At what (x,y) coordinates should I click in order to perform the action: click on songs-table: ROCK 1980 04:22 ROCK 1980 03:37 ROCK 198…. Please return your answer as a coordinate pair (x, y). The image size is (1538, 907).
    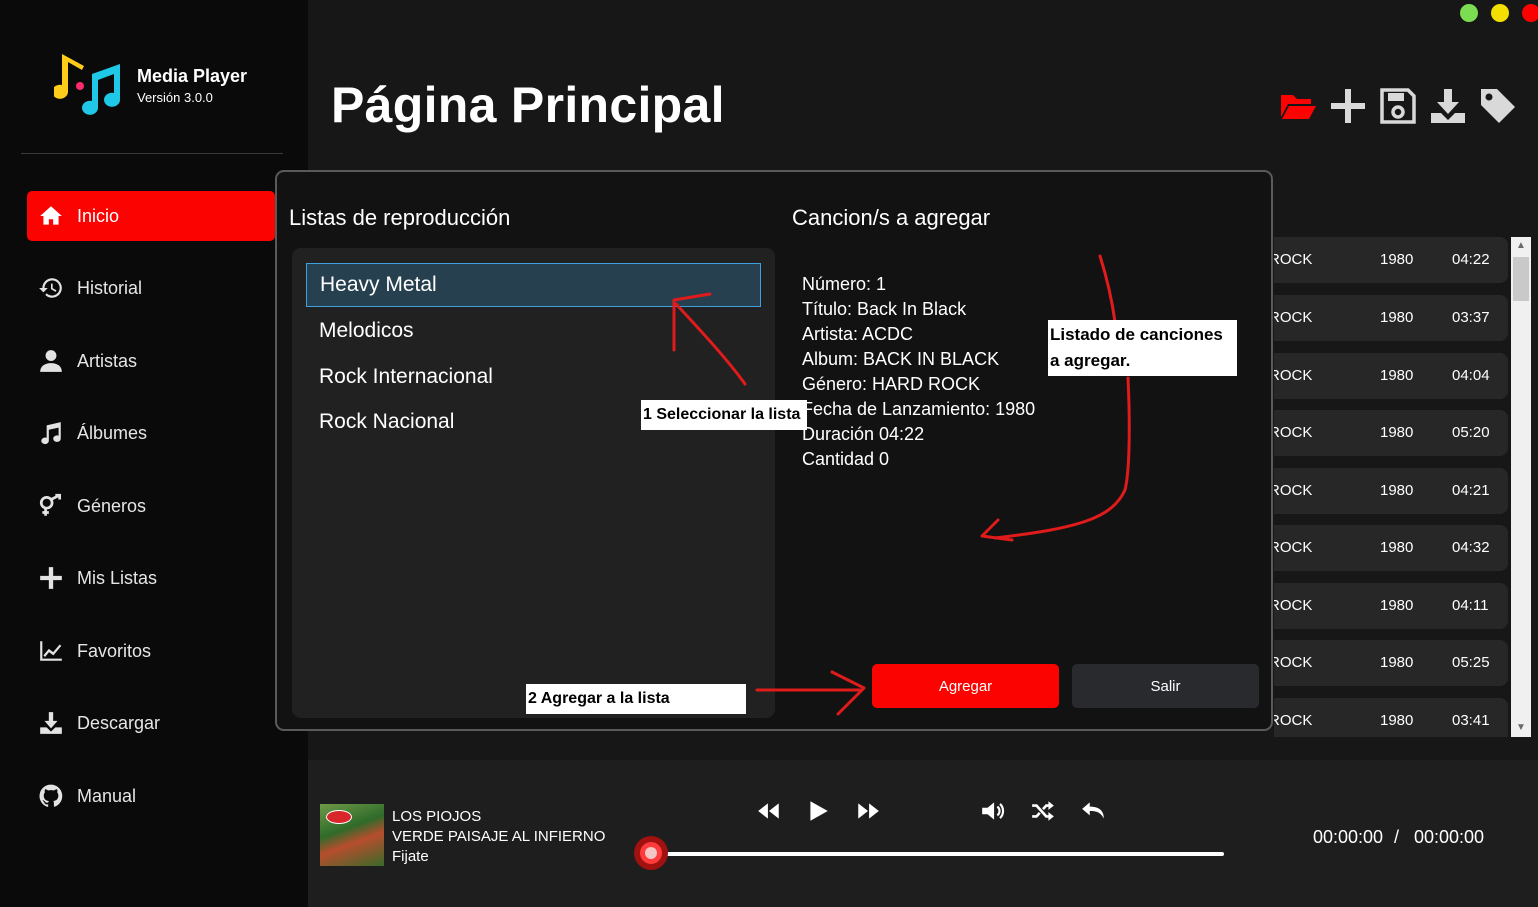
    Looking at the image, I should click on (1392, 487).